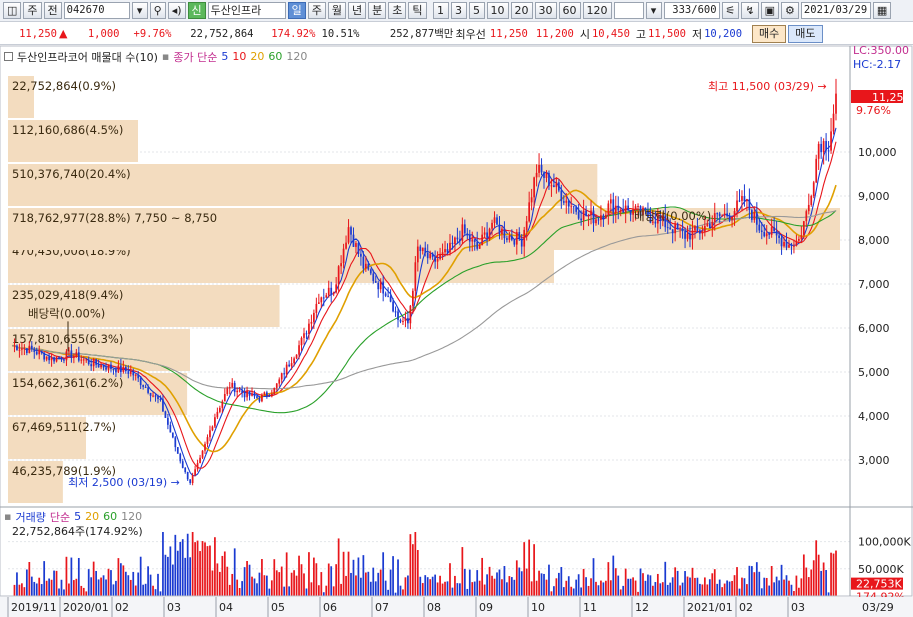  What do you see at coordinates (34, 607) in the screenshot?
I see `x-tick-label: 2019/11` at bounding box center [34, 607].